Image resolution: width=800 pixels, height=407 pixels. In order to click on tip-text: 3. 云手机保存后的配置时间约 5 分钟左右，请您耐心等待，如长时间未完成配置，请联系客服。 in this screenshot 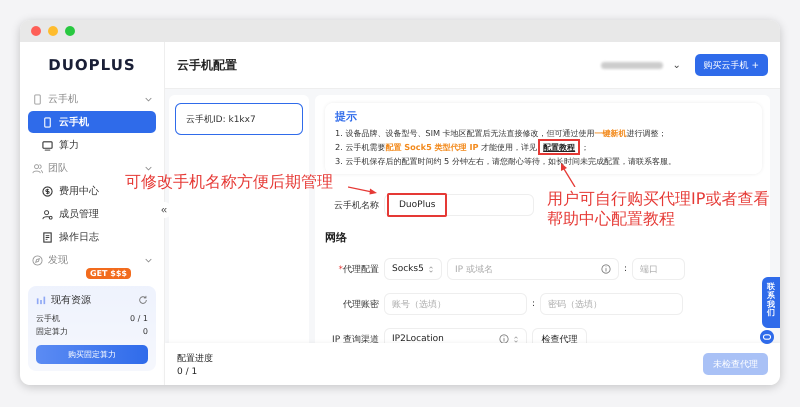, I will do `click(506, 161)`.